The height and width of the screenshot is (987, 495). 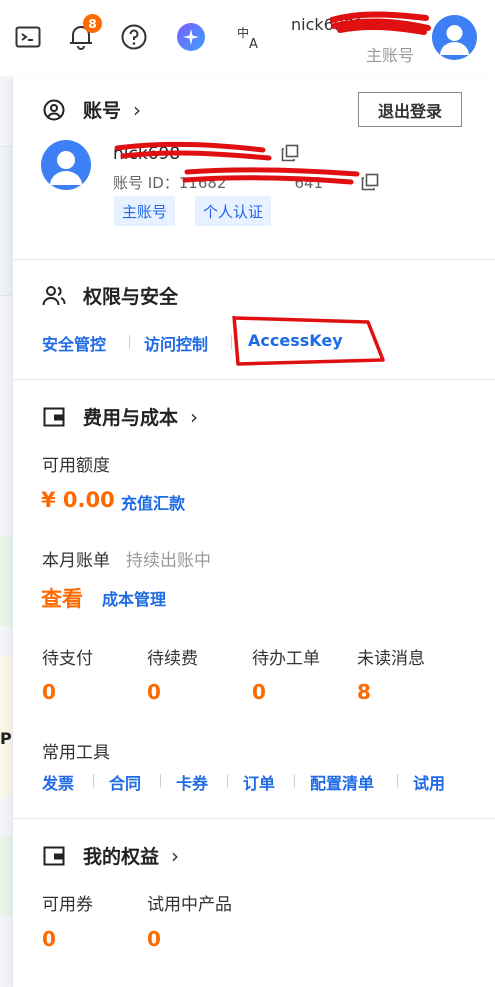 What do you see at coordinates (429, 782) in the screenshot?
I see `tool-trial-link: 试用` at bounding box center [429, 782].